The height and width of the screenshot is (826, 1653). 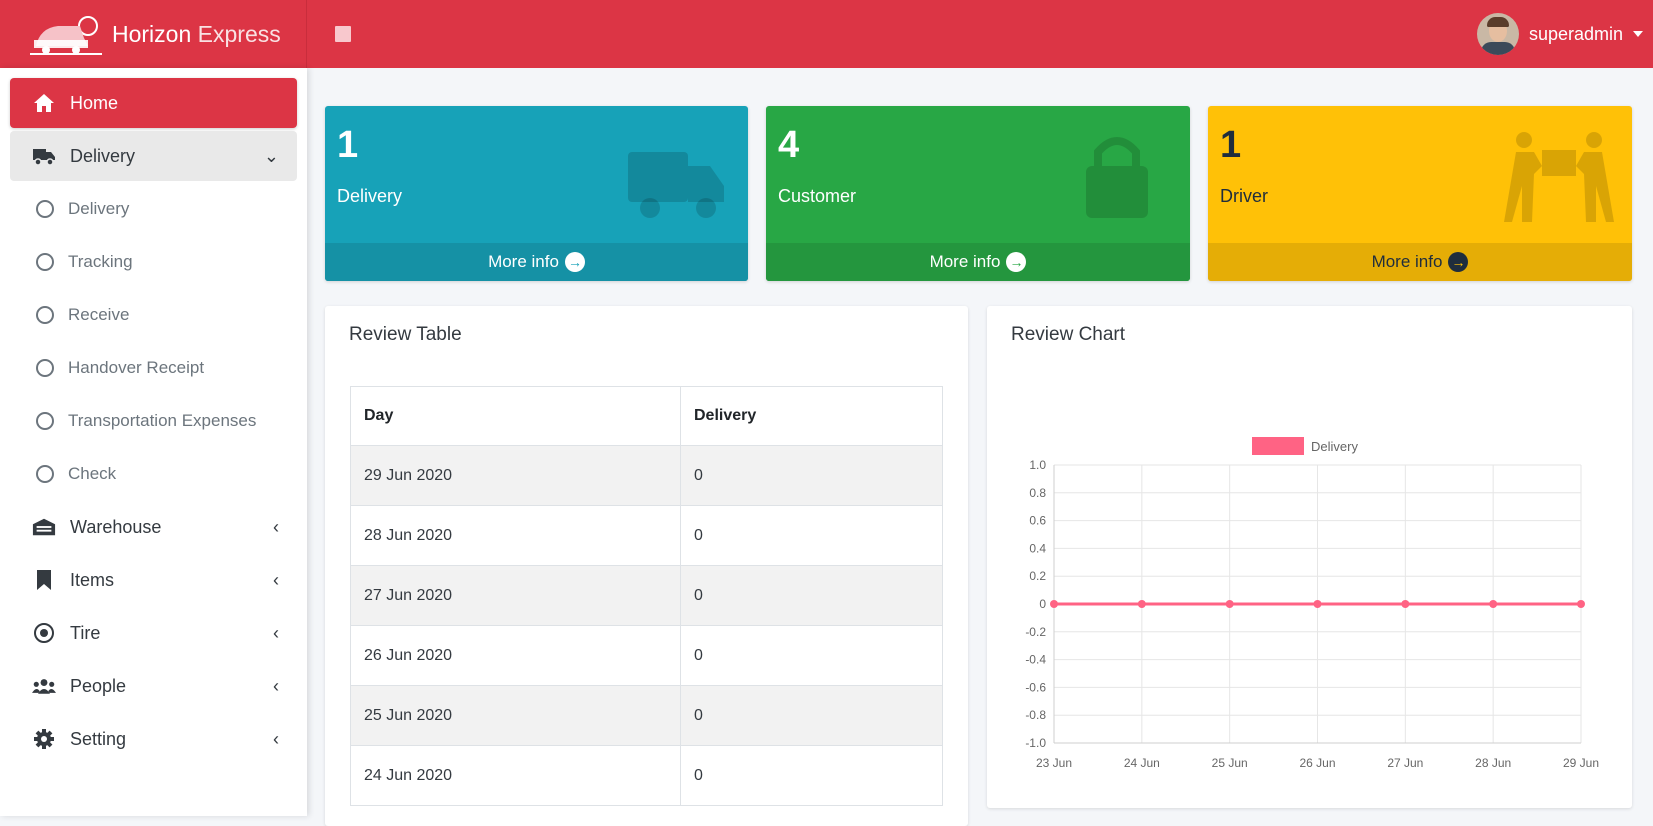 I want to click on avatar, so click(x=1497, y=34).